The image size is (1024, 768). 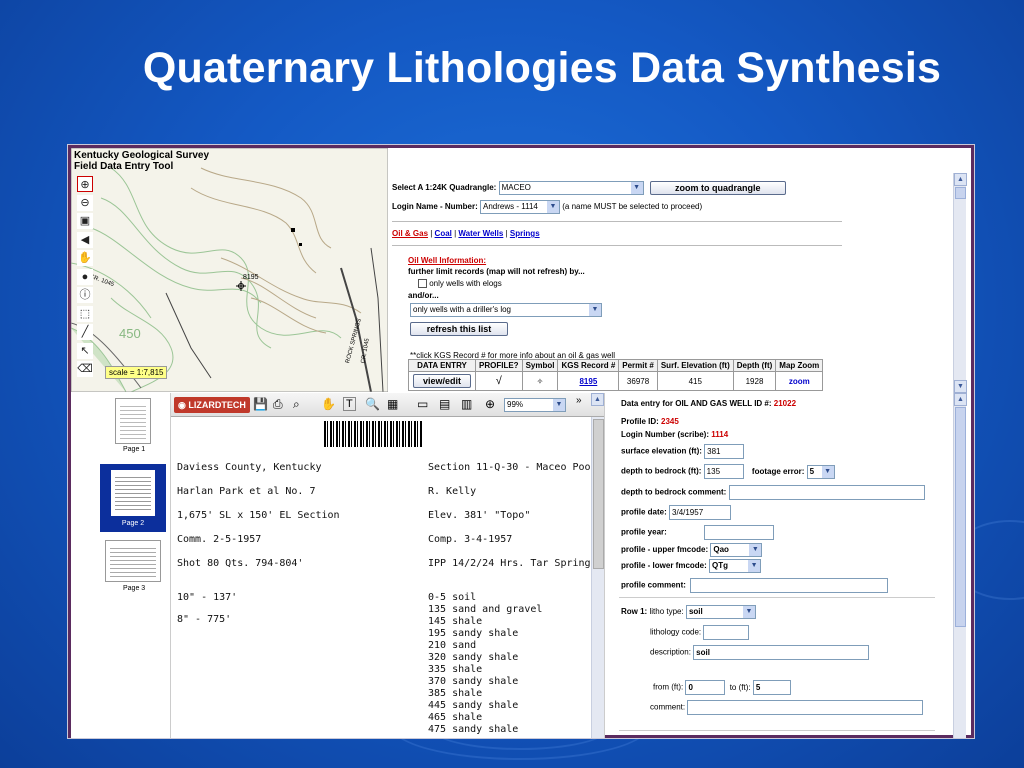 I want to click on zoom-level-select: 99% ▼, so click(x=535, y=405).